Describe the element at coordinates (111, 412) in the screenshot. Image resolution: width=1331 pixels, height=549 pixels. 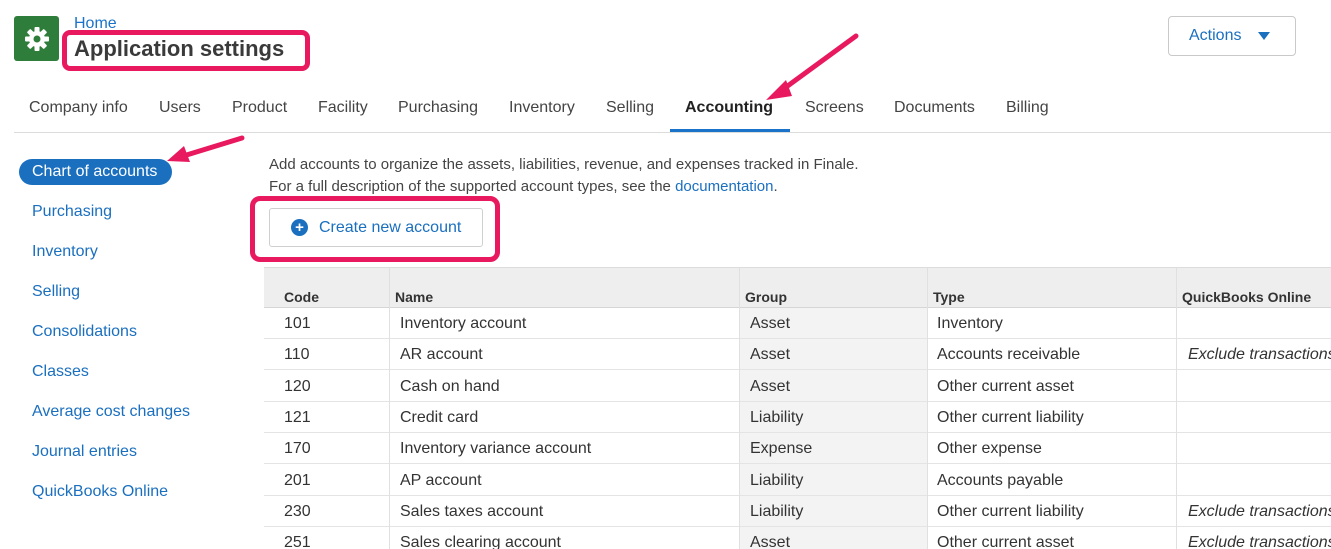
I see `sidebar-item-average-cost-changes: Average cost changes` at that location.